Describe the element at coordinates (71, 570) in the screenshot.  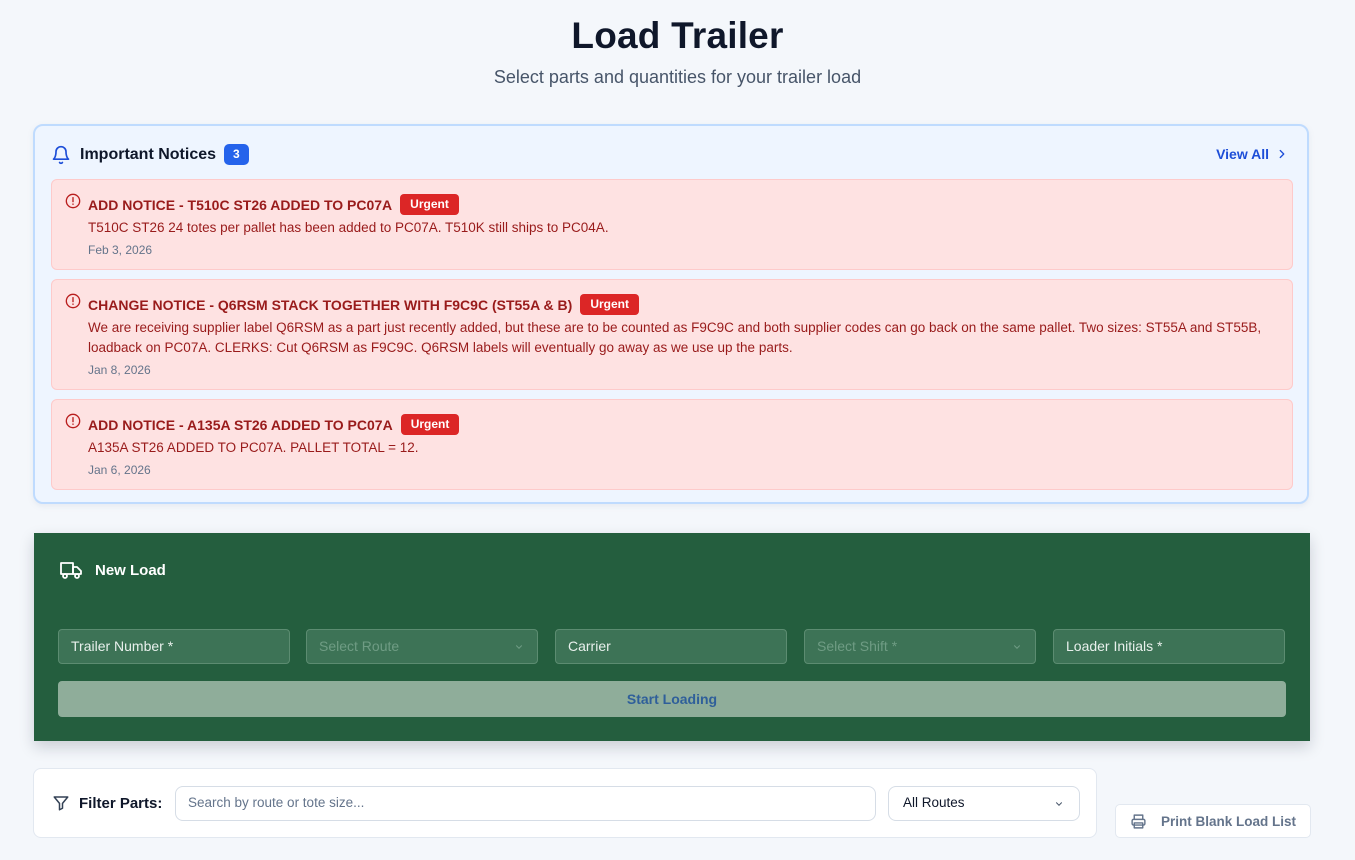
I see `truck-icon` at that location.